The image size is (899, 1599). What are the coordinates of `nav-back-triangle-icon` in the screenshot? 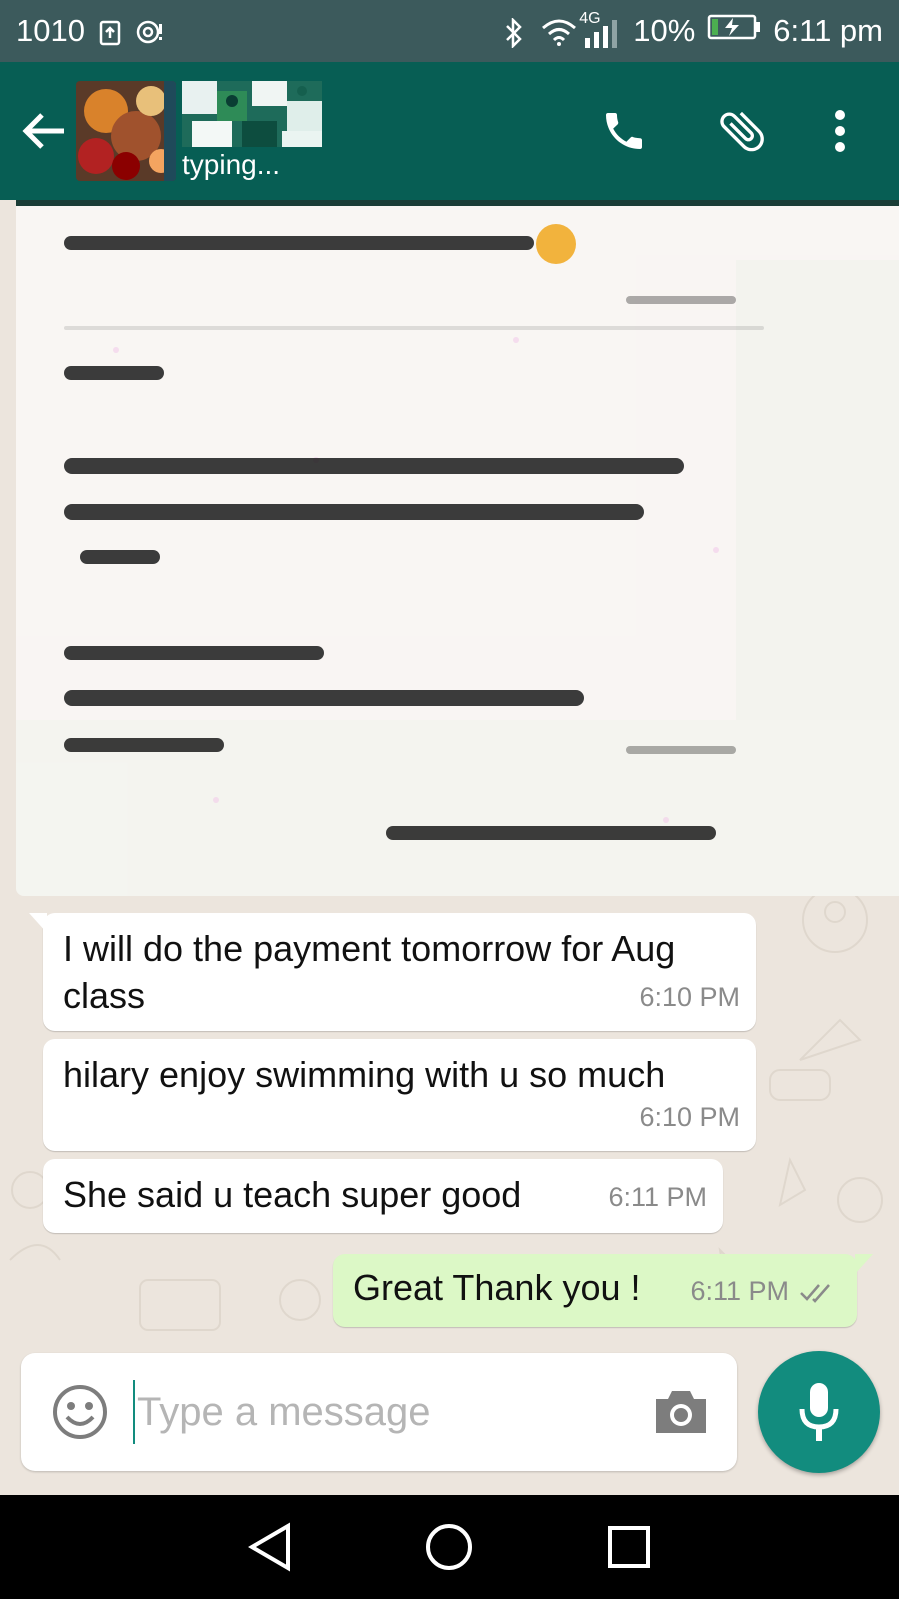 It's located at (268, 1547).